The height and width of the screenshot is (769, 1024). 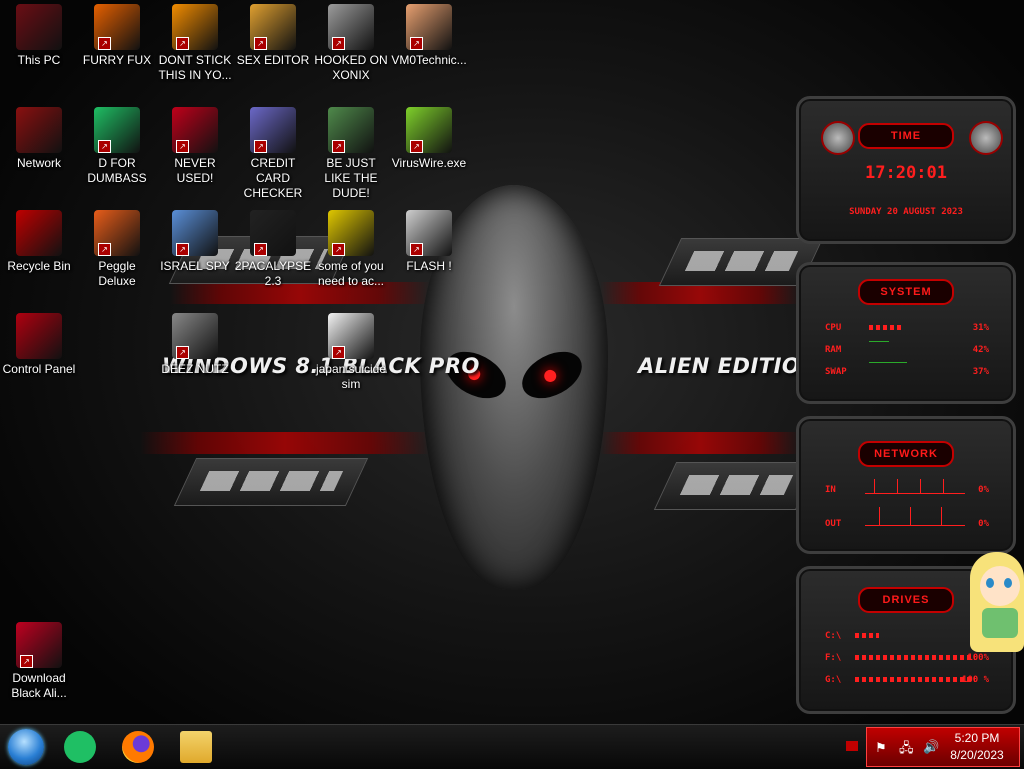 What do you see at coordinates (881, 748) in the screenshot?
I see `action-center-flag-icon: ⚑` at bounding box center [881, 748].